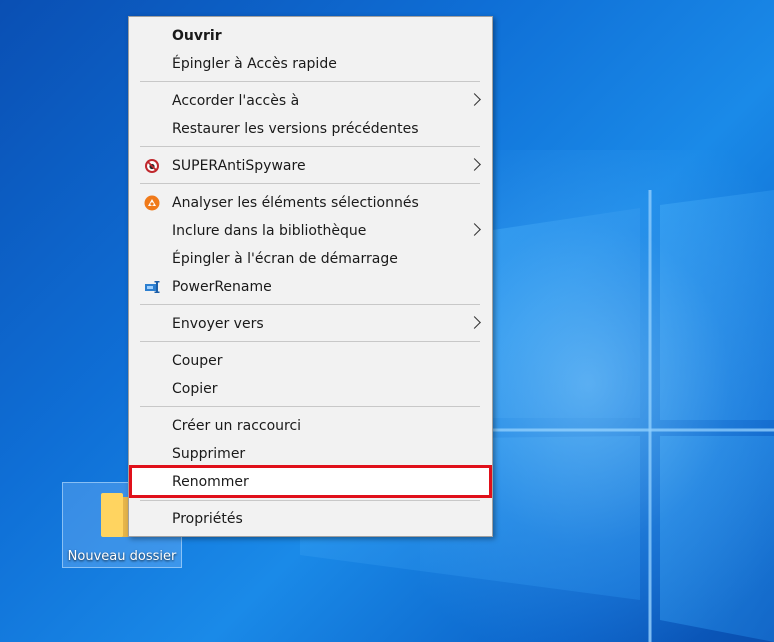  I want to click on menu-item-label: Couper, so click(197, 361).